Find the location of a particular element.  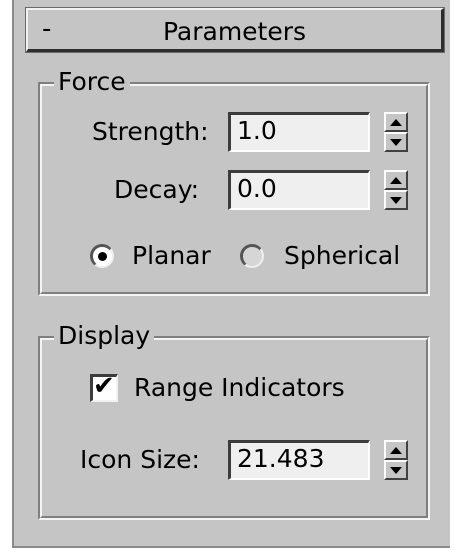

icon-size-spinner-down-button is located at coordinates (396, 470).